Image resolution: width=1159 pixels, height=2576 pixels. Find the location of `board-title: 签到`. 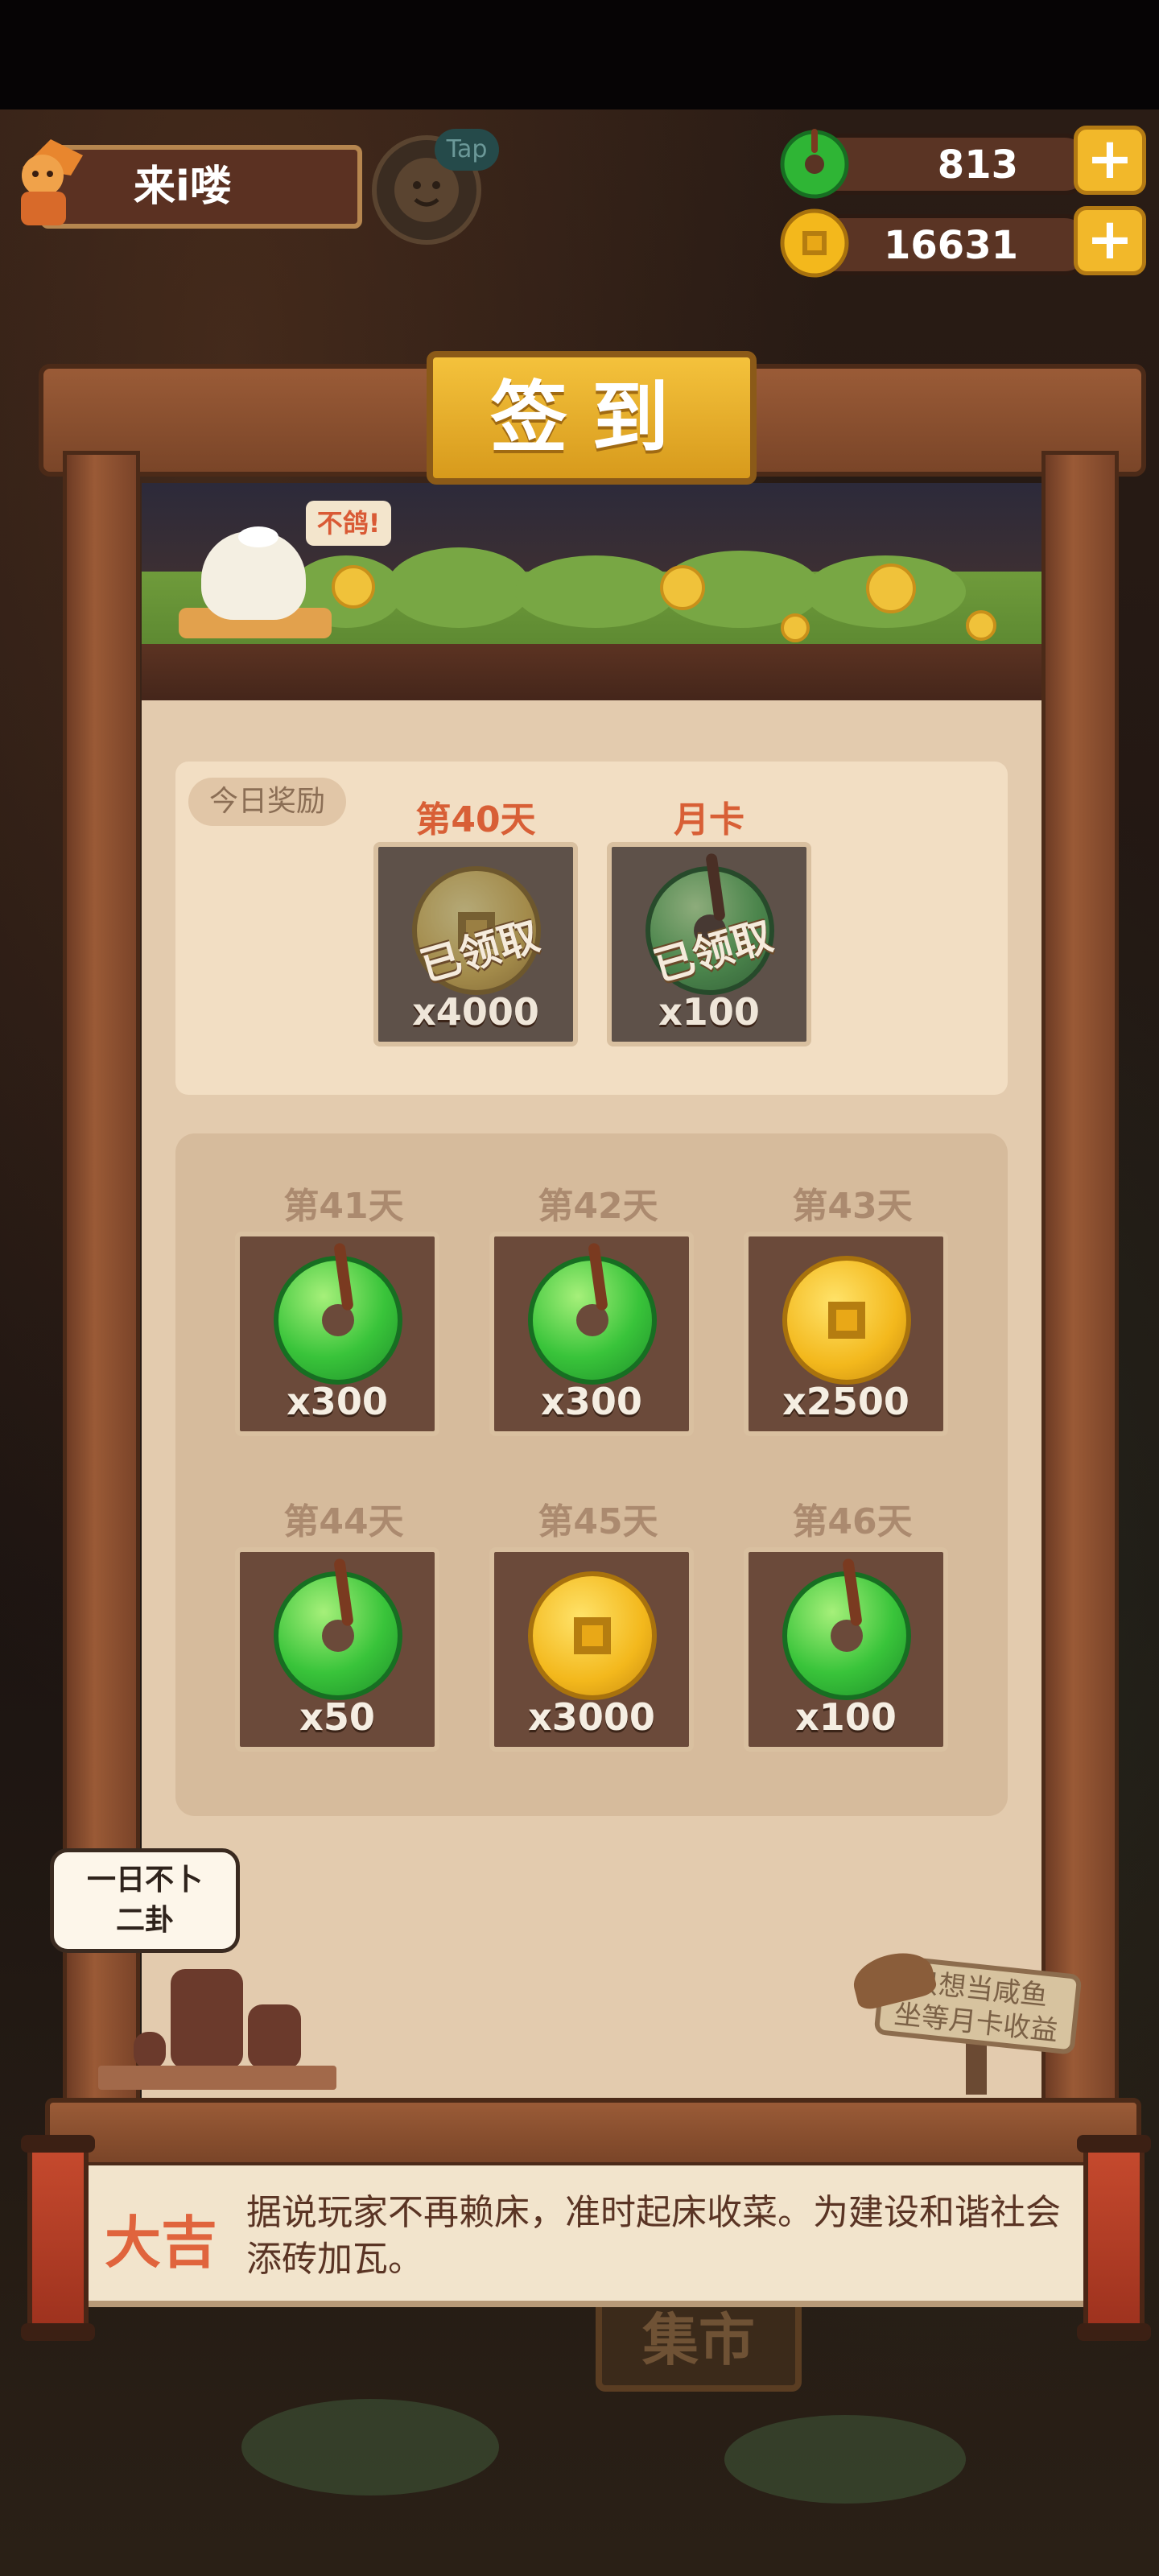

board-title: 签到 is located at coordinates (592, 418).